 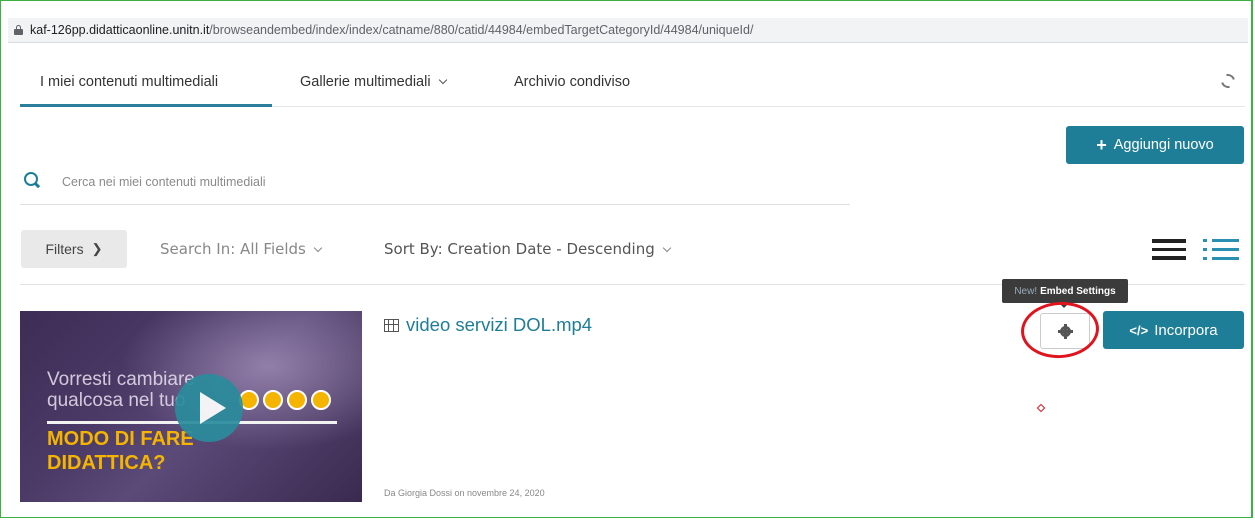 What do you see at coordinates (120, 30) in the screenshot?
I see `url-host: kaf-126pp.didatticaonline.unitn.it` at bounding box center [120, 30].